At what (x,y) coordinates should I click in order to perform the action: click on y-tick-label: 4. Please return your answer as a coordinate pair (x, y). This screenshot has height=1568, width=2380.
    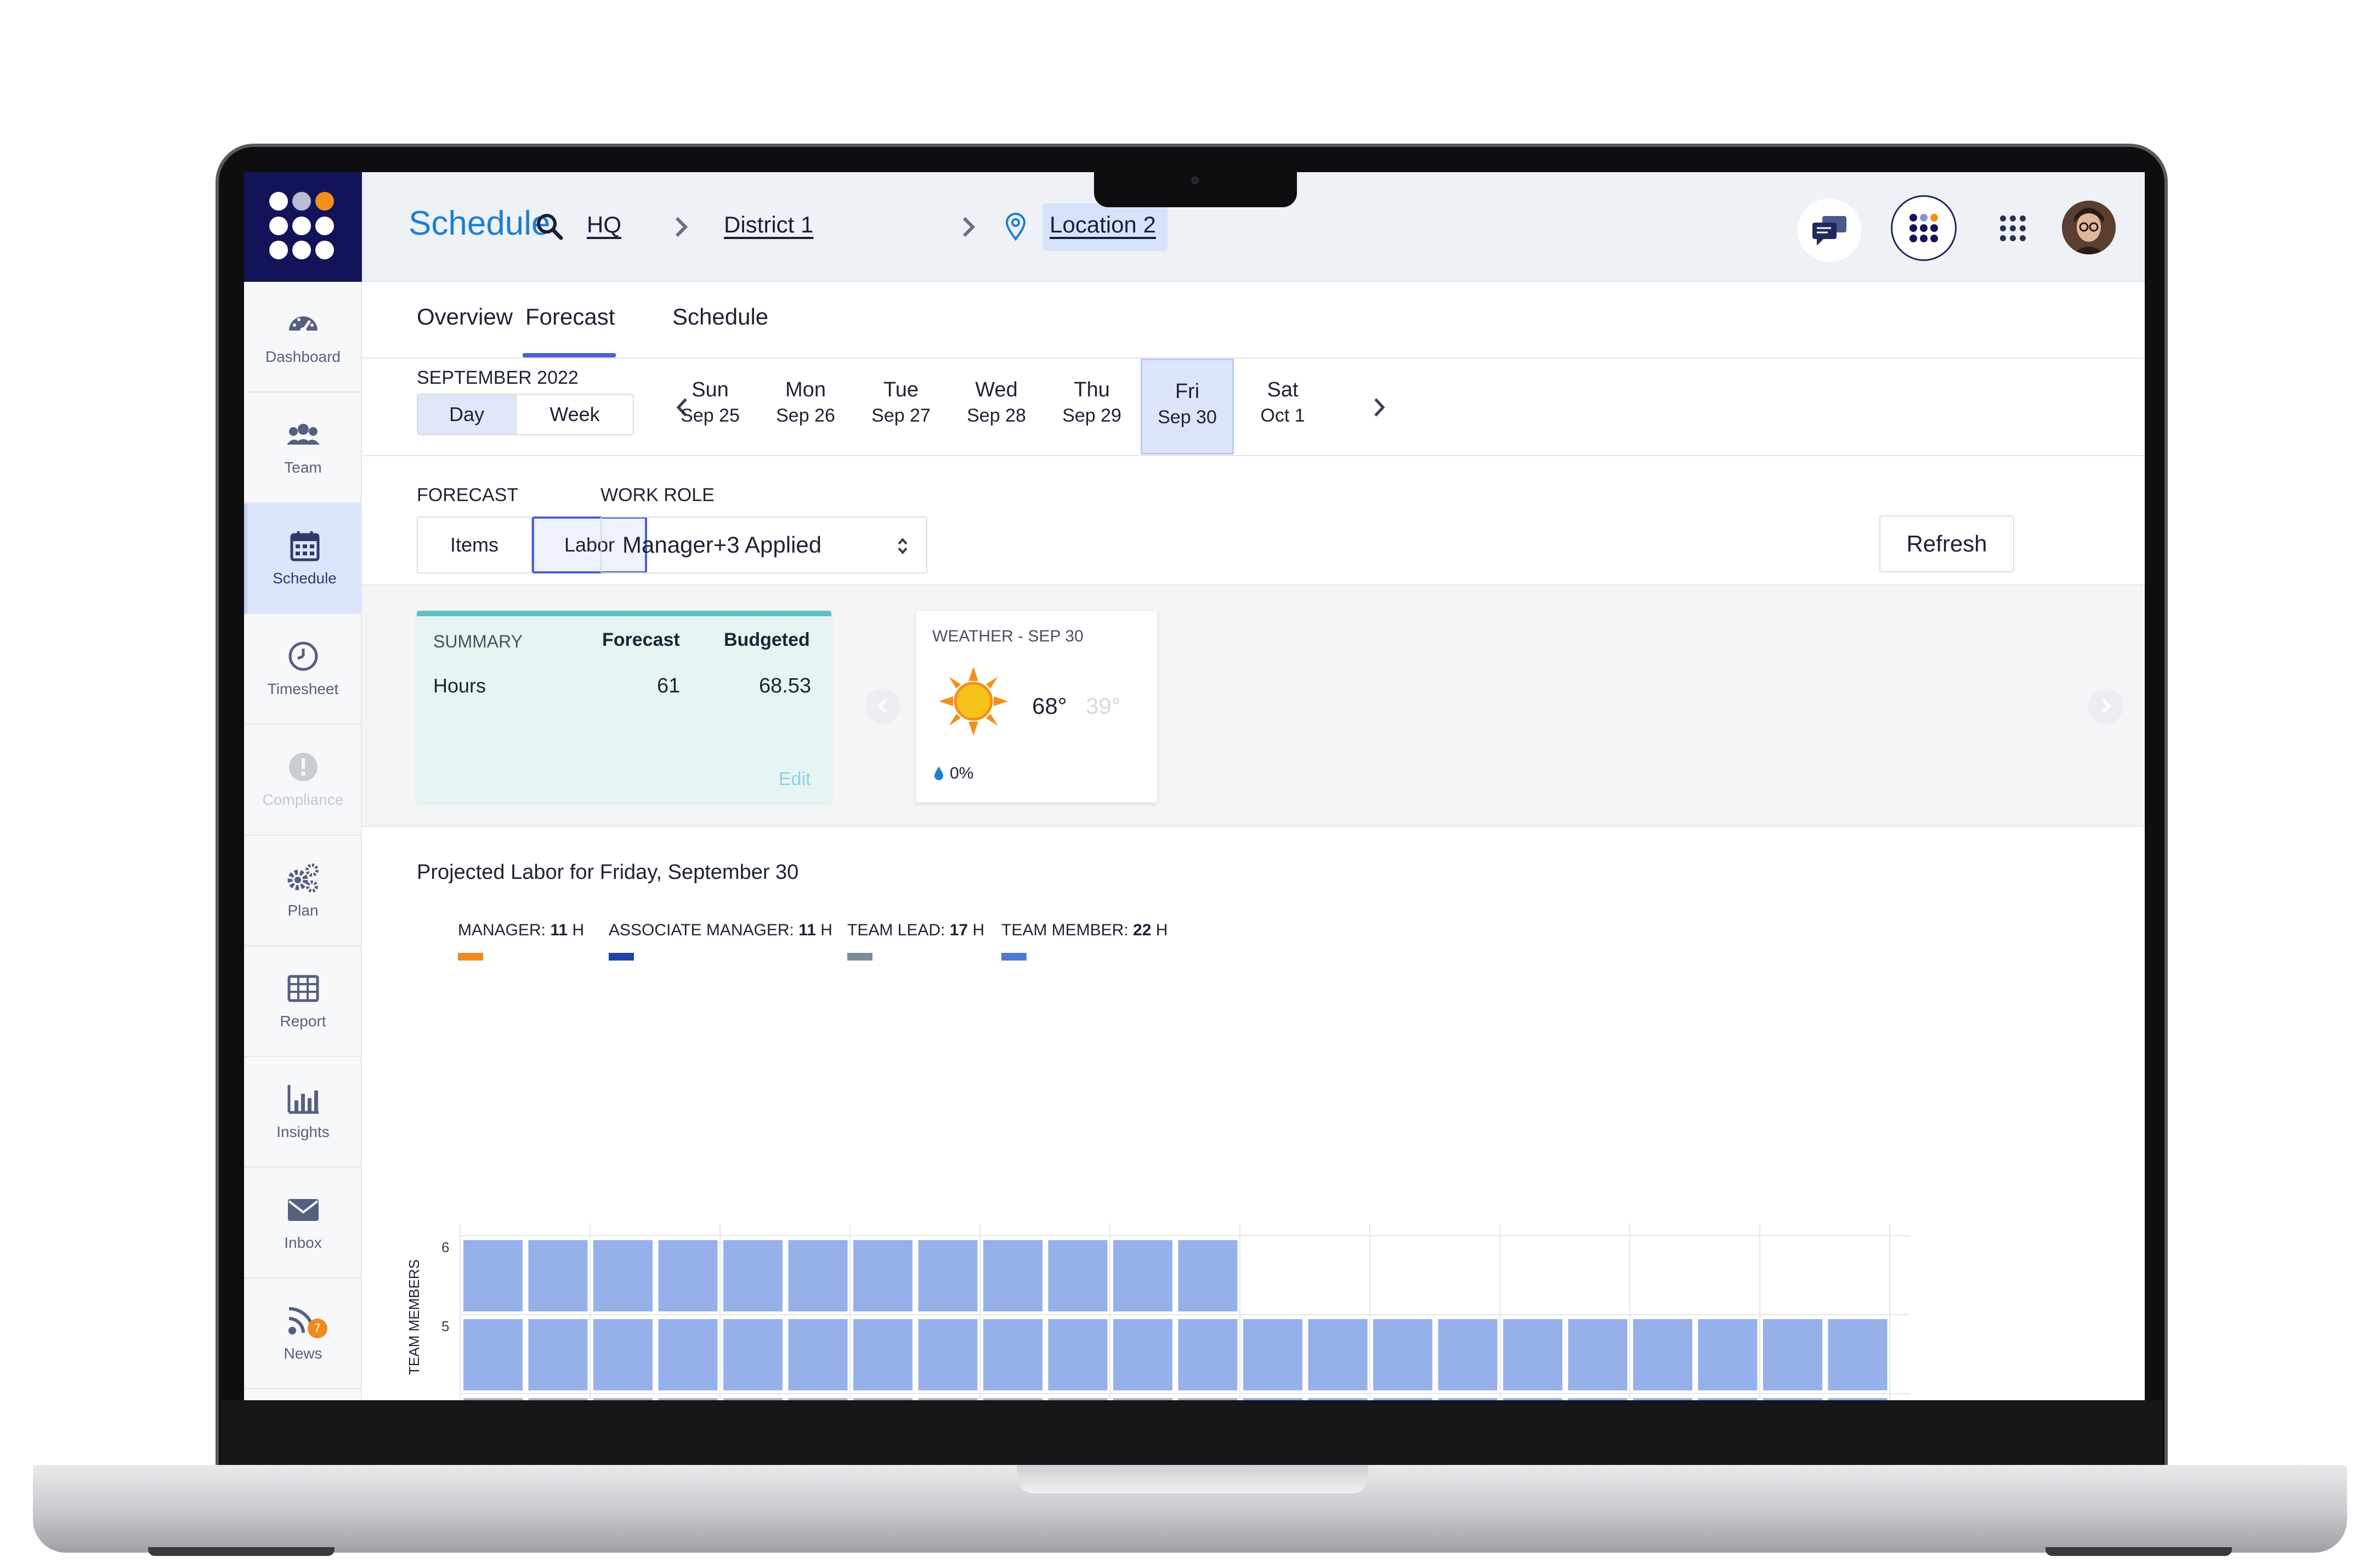
    Looking at the image, I should click on (445, 1399).